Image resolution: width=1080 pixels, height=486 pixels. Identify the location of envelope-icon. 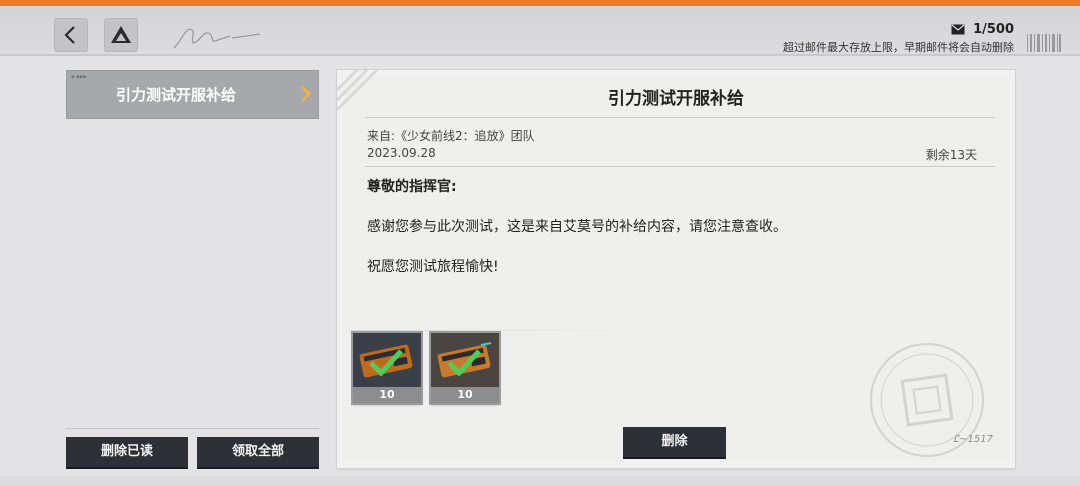
(958, 29).